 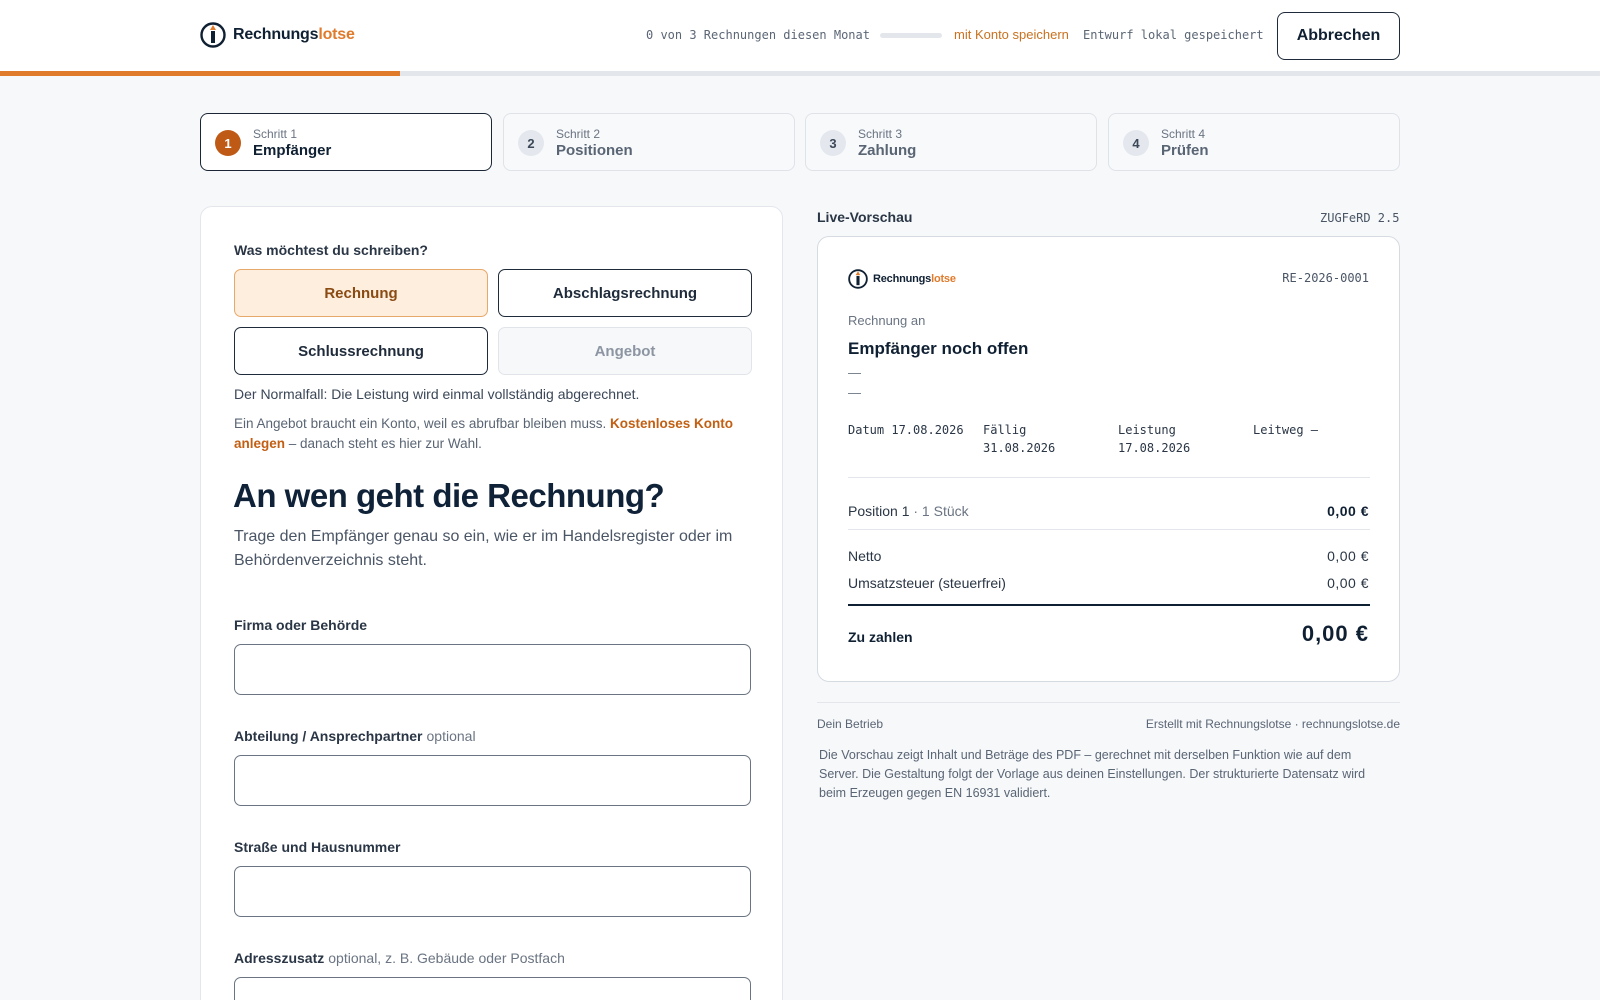 I want to click on step-zahlung: 3 Schritt 3 Zahlung, so click(x=951, y=142).